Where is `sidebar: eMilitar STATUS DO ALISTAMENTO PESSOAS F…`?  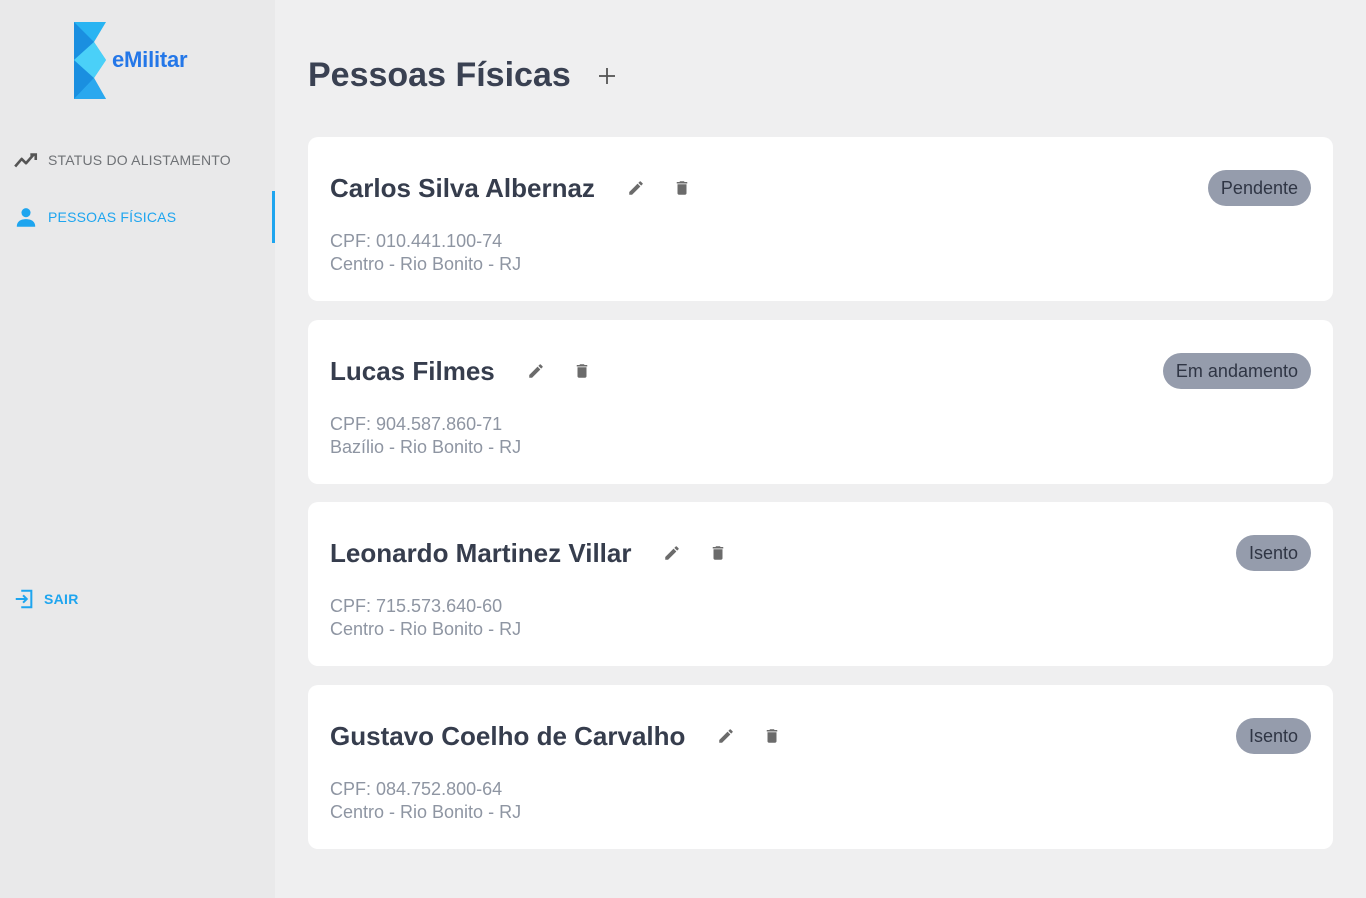
sidebar: eMilitar STATUS DO ALISTAMENTO PESSOAS F… is located at coordinates (137, 328).